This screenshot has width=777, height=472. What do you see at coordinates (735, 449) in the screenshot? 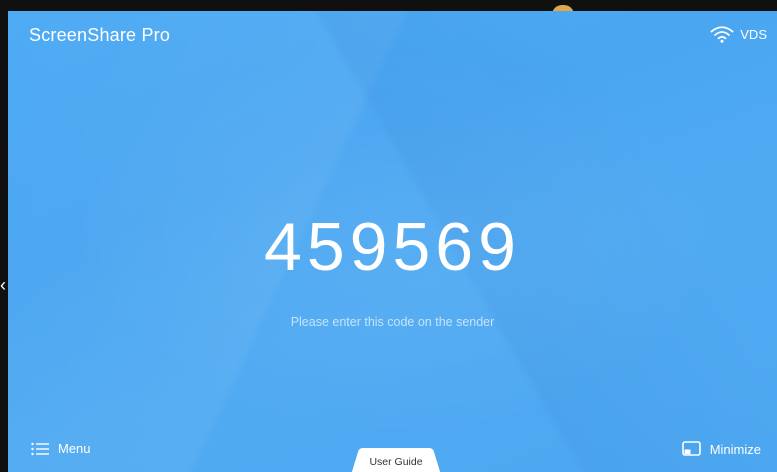
I see `minimize-label: Minimize` at bounding box center [735, 449].